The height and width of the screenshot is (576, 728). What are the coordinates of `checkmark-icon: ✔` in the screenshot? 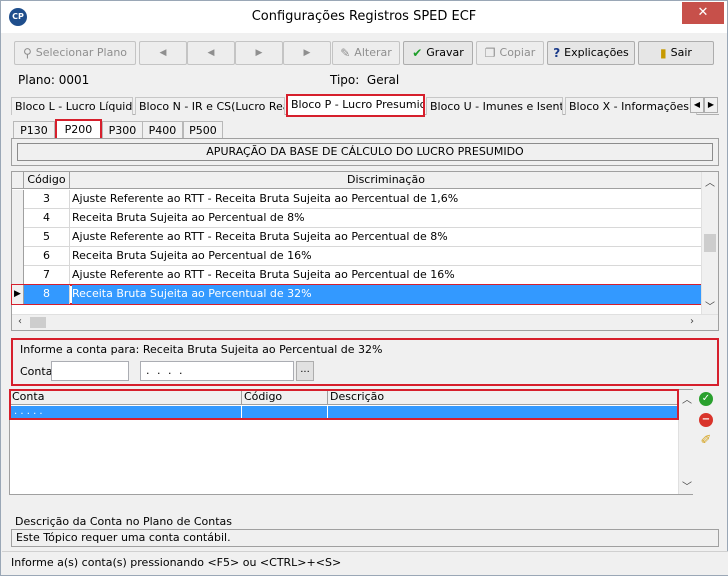 It's located at (417, 53).